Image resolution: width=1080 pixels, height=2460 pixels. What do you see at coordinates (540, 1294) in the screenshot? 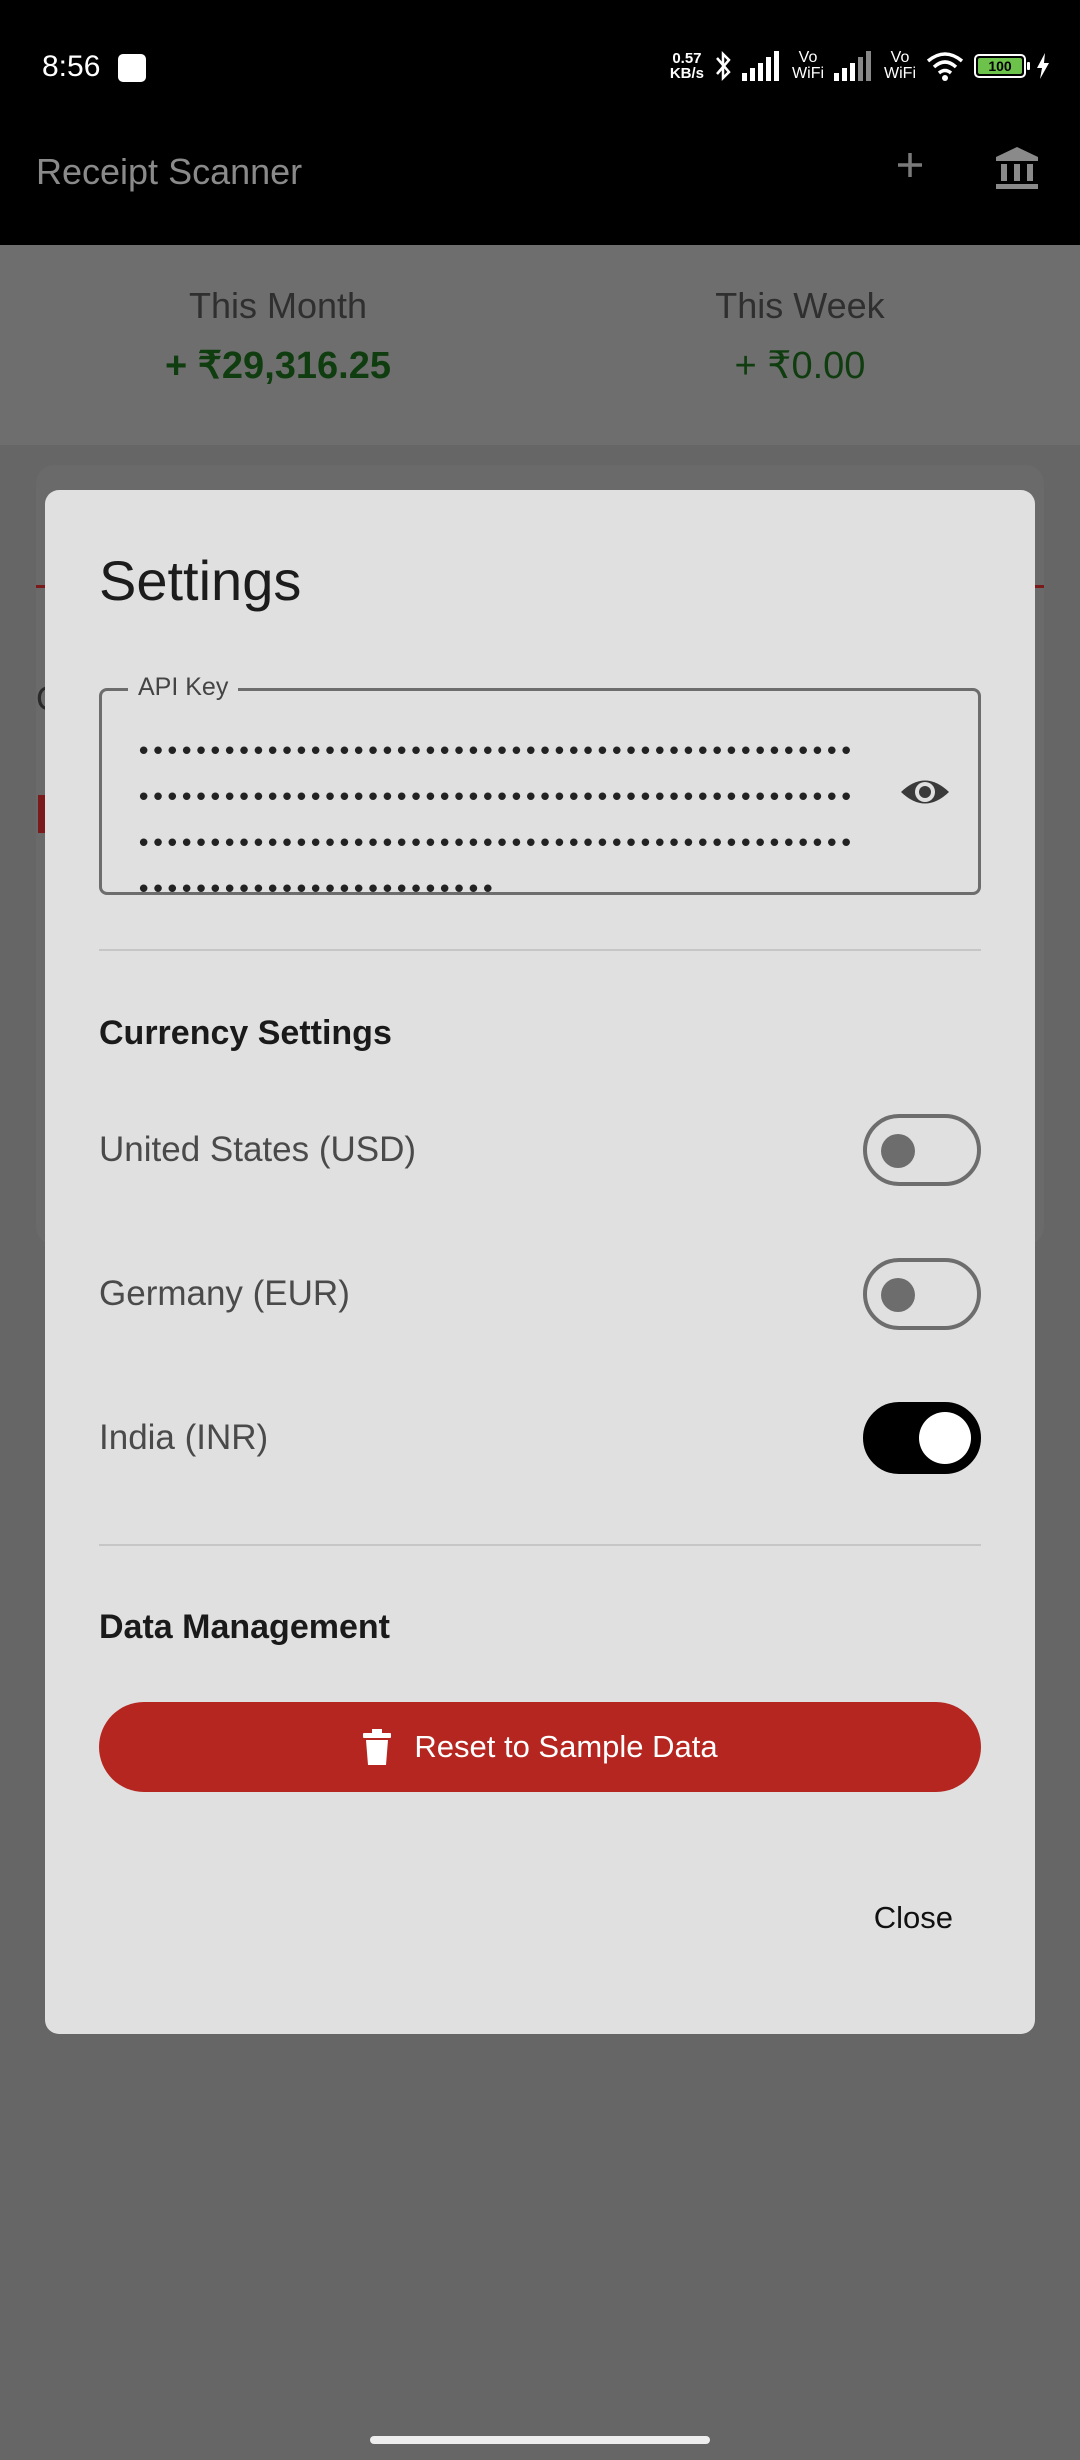
I see `currency-row-eur: Germany (EUR)` at bounding box center [540, 1294].